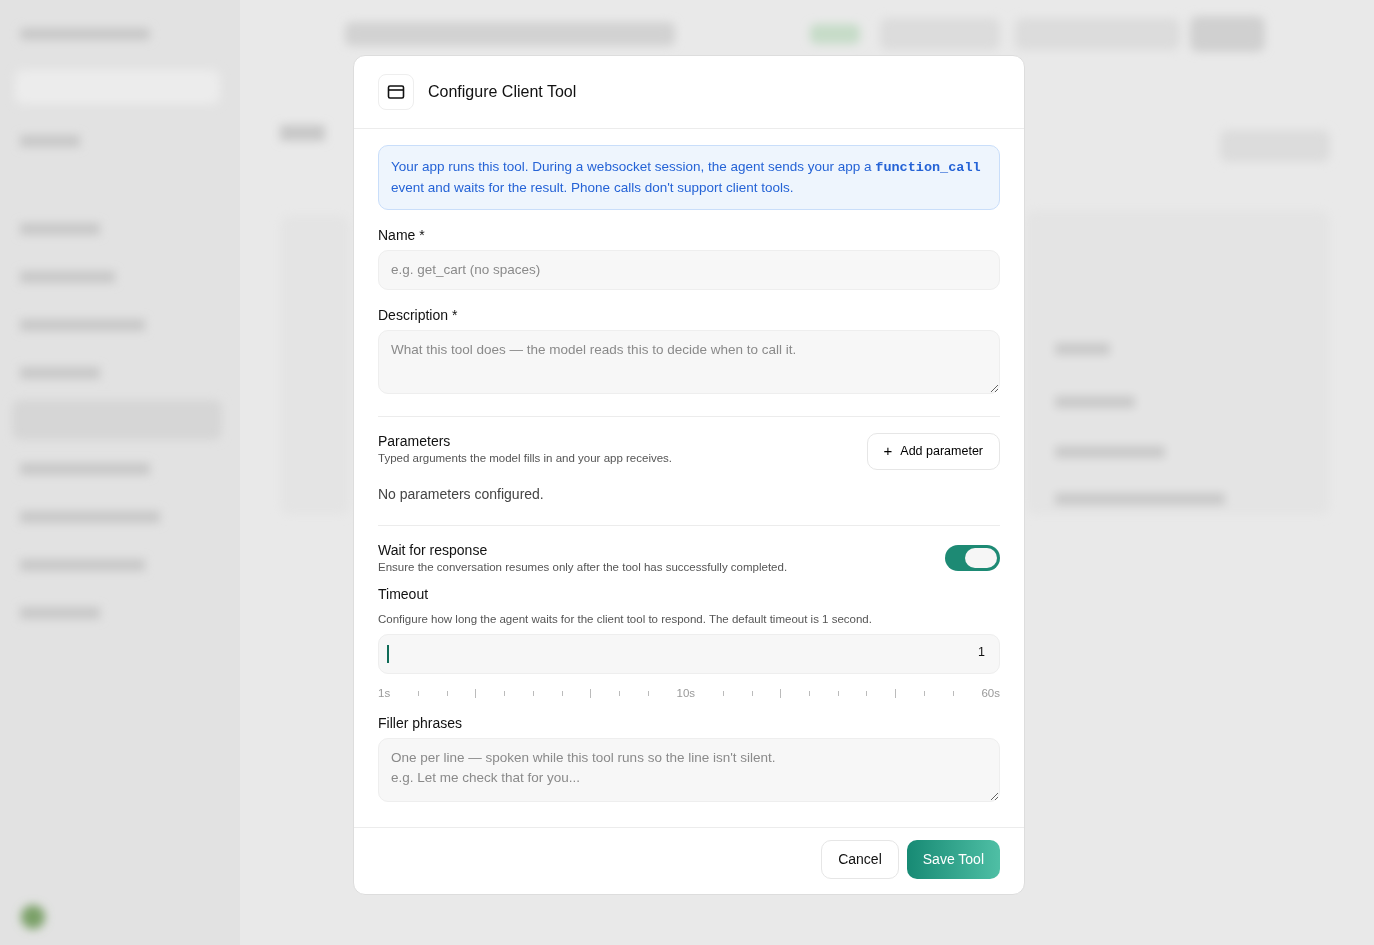 This screenshot has width=1374, height=945. What do you see at coordinates (860, 859) in the screenshot?
I see `cancel-button: Cancel` at bounding box center [860, 859].